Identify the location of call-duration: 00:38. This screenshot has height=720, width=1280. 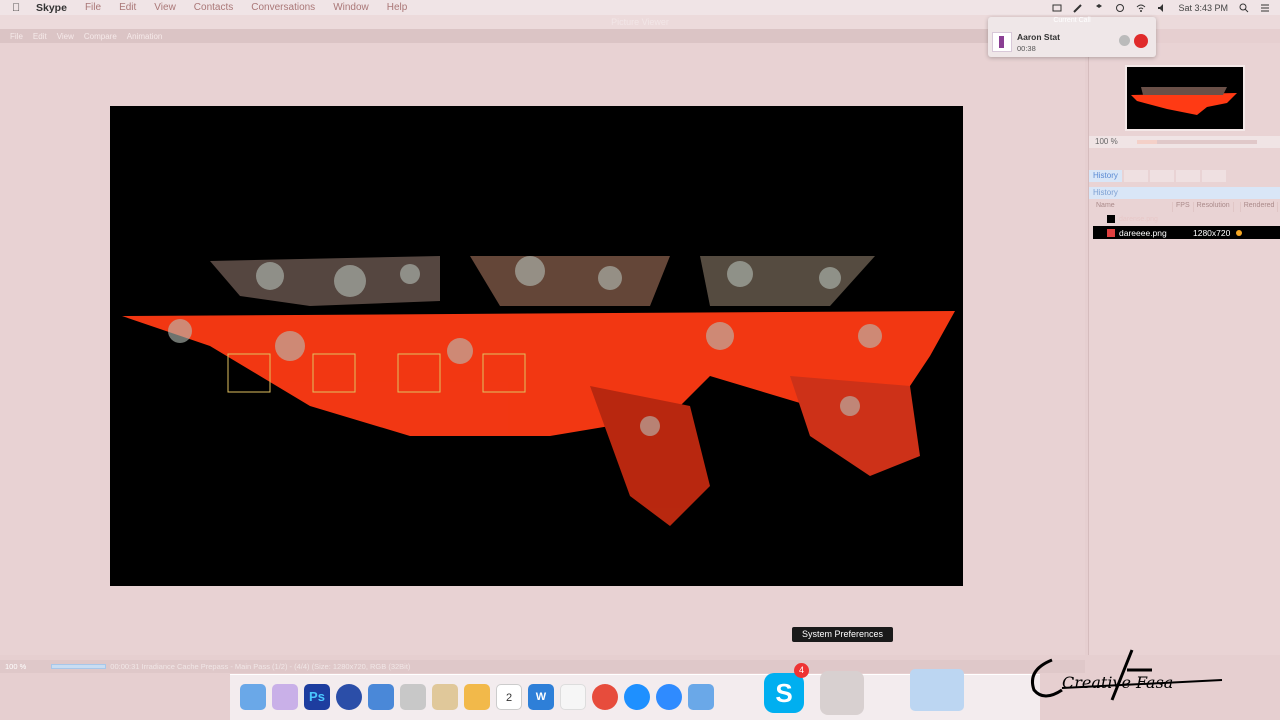
(1026, 48).